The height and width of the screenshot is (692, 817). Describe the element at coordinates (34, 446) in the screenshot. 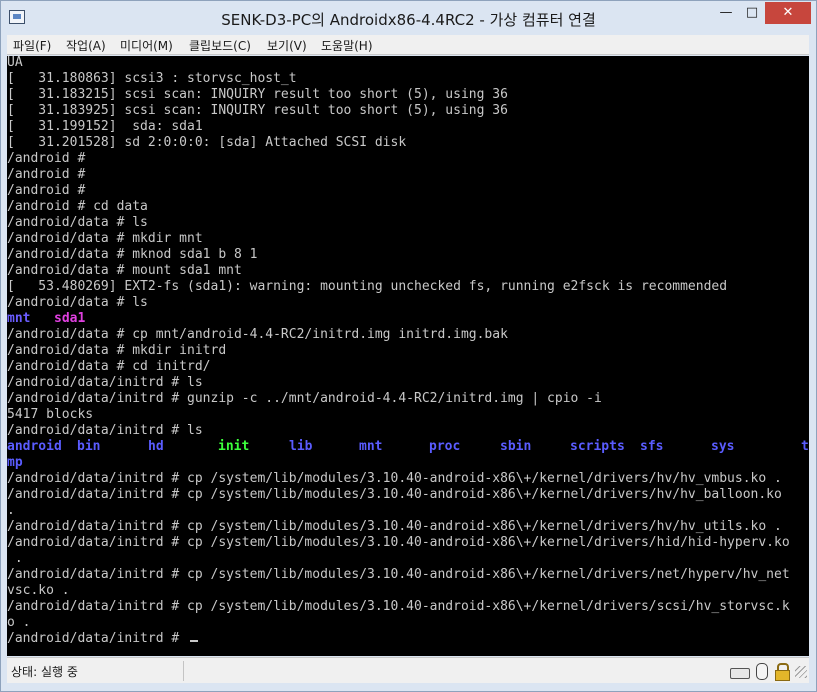

I see `ls-entry: android` at that location.